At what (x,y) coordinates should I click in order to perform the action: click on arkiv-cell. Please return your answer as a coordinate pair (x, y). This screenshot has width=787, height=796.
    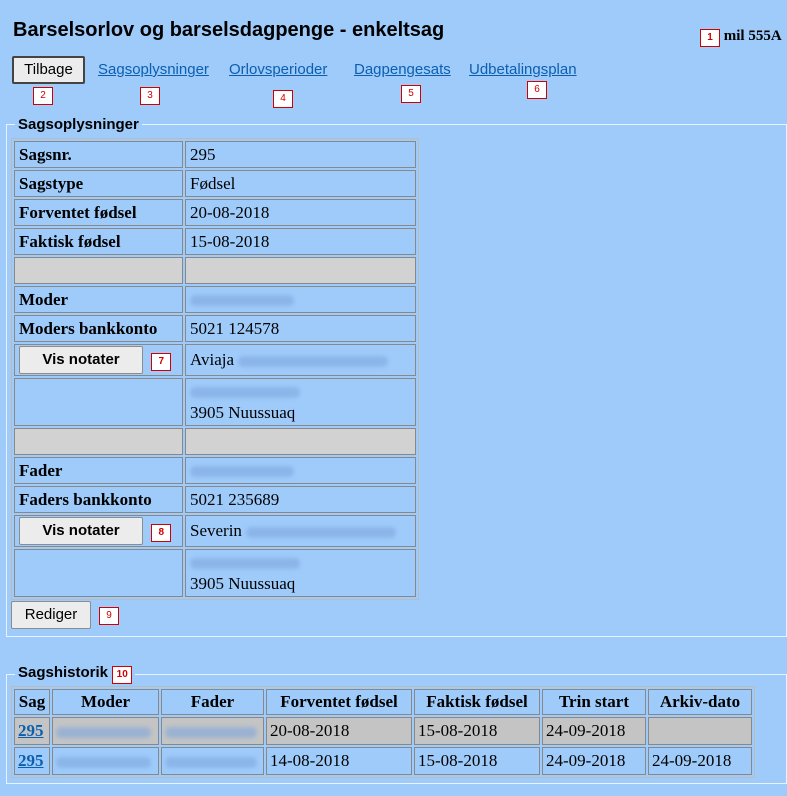
    Looking at the image, I should click on (700, 731).